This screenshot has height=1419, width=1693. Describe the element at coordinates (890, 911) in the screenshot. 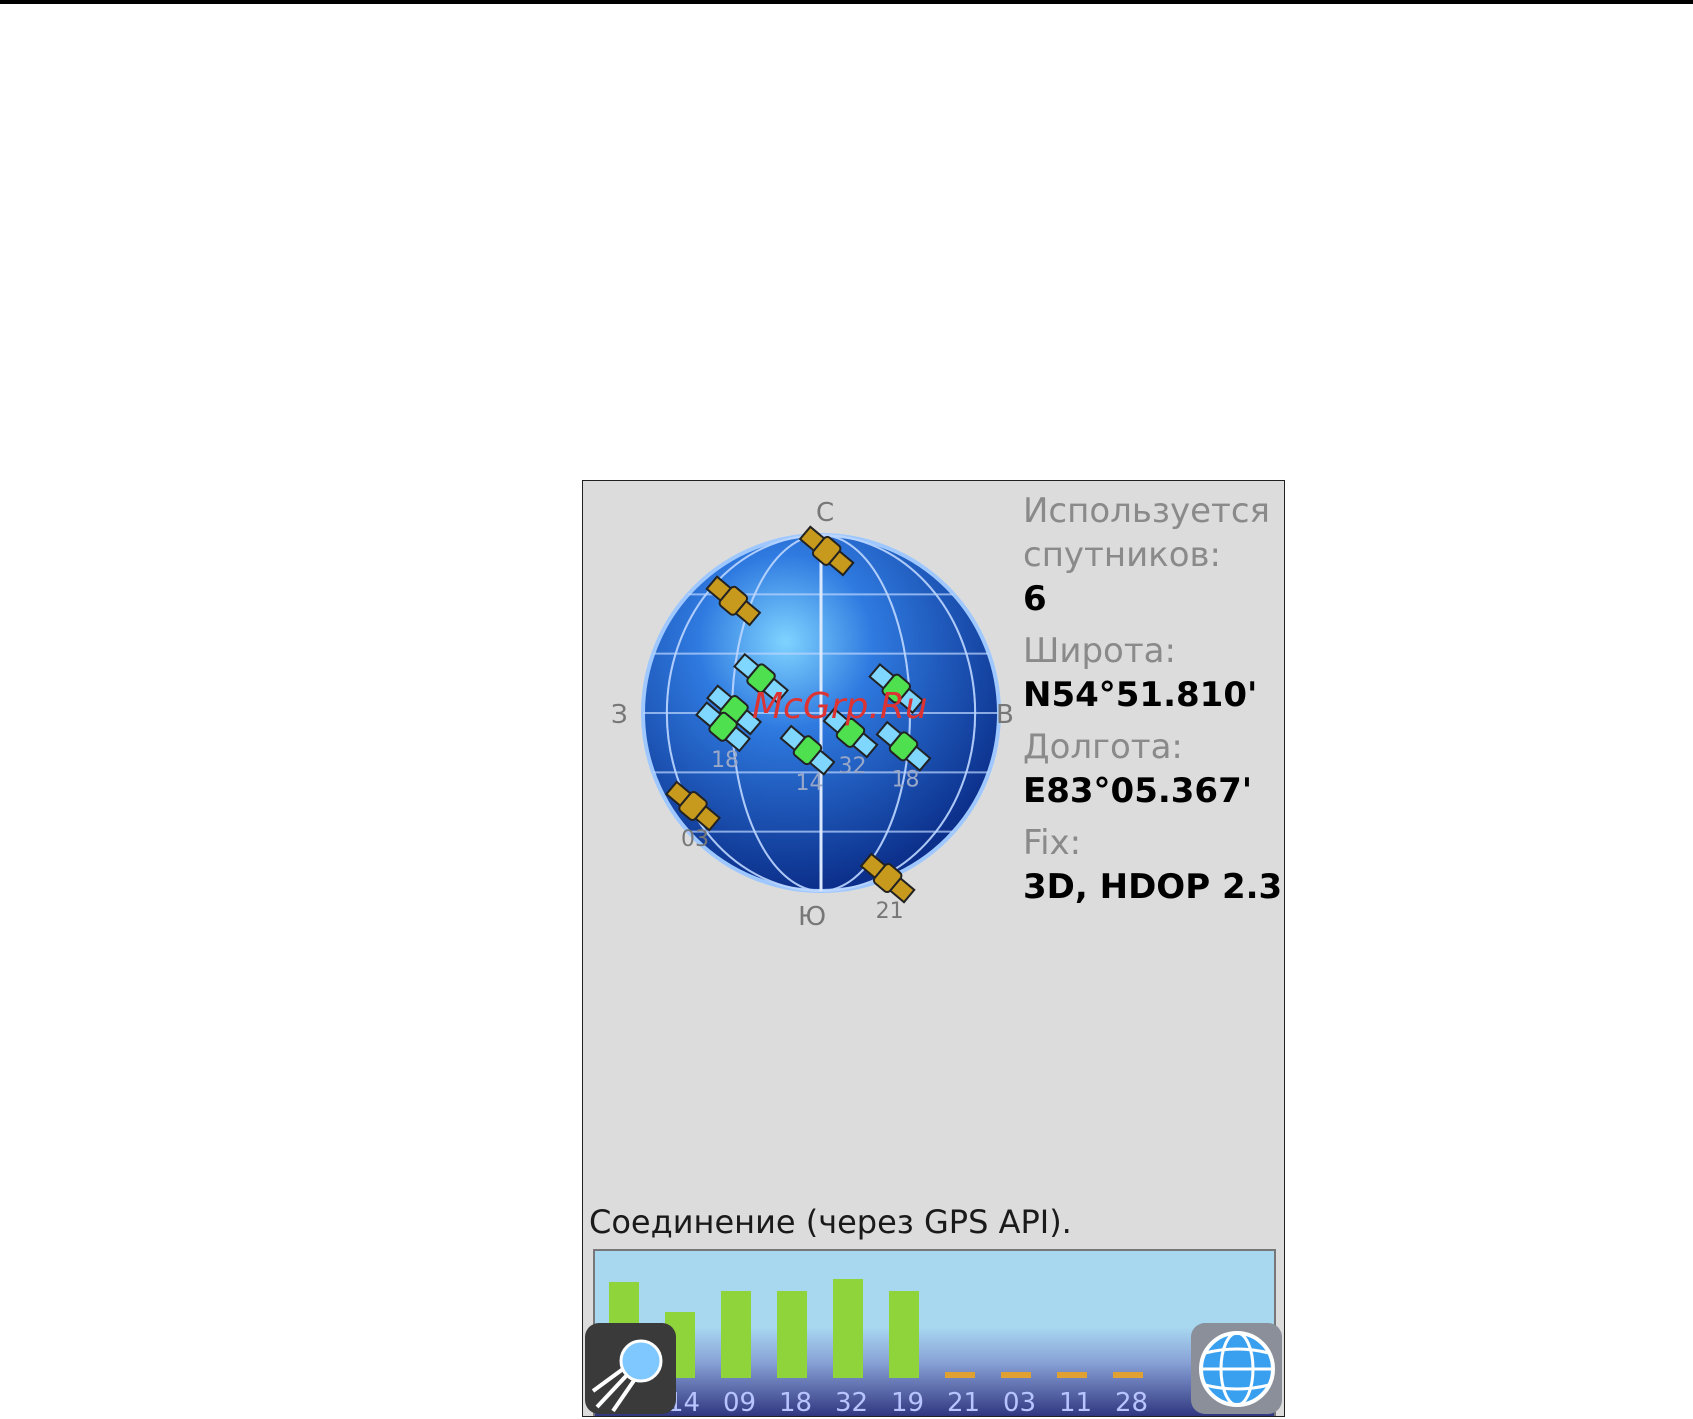

I see `satellite-id-label: 21` at that location.